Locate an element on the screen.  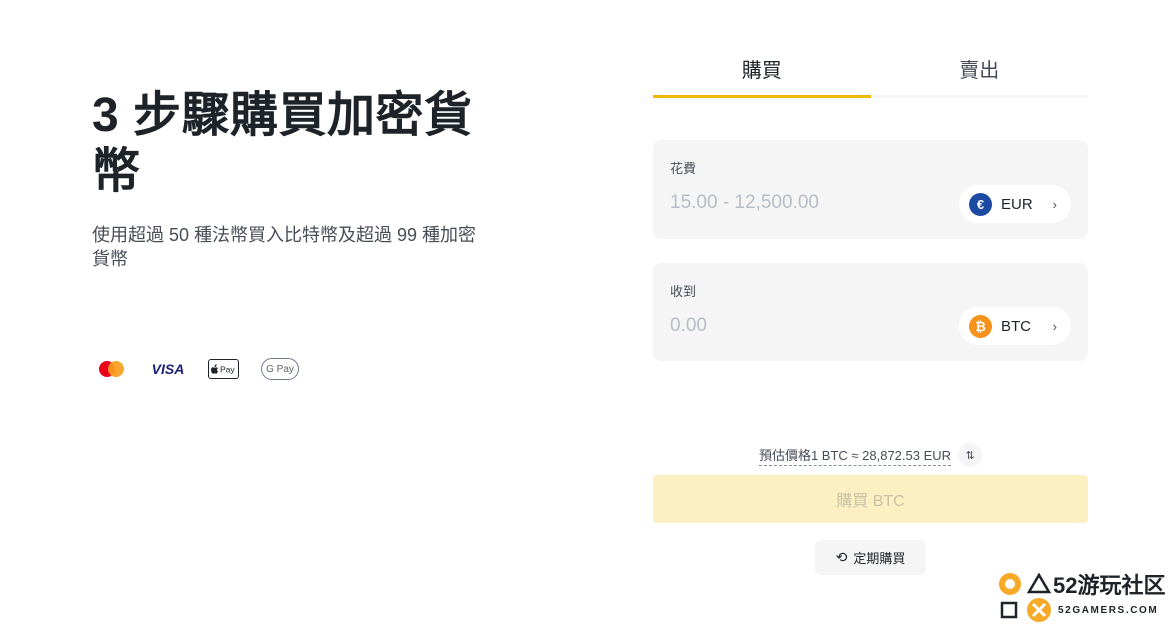
bitcoin-icon: ₿ is located at coordinates (980, 326).